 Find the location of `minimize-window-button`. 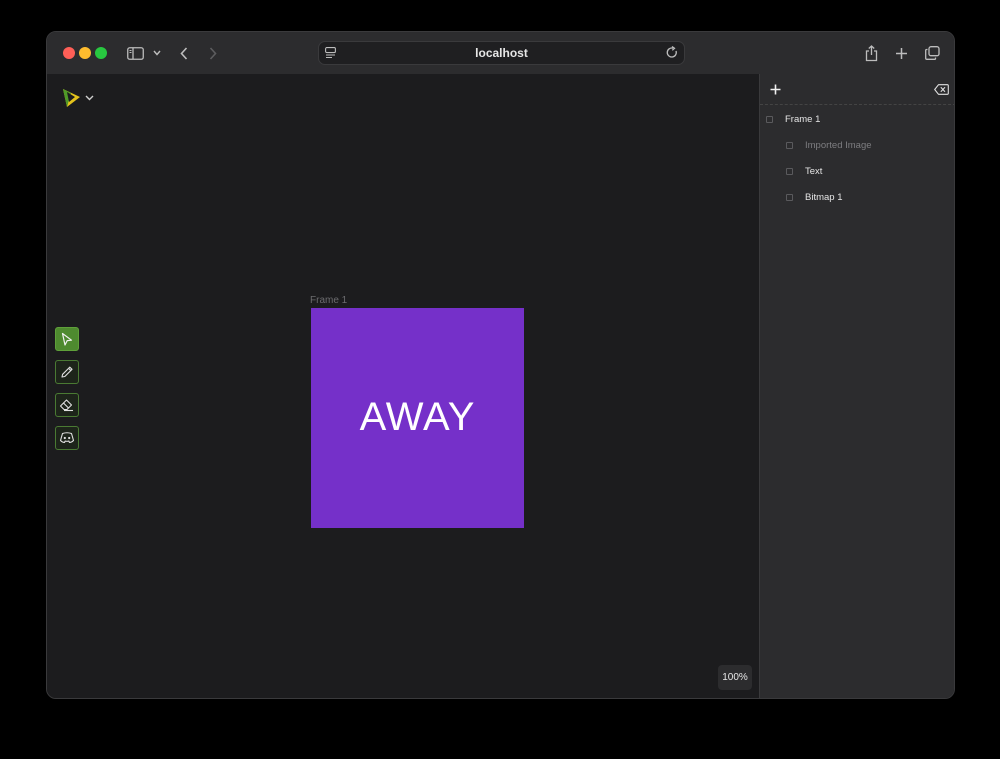

minimize-window-button is located at coordinates (85, 53).